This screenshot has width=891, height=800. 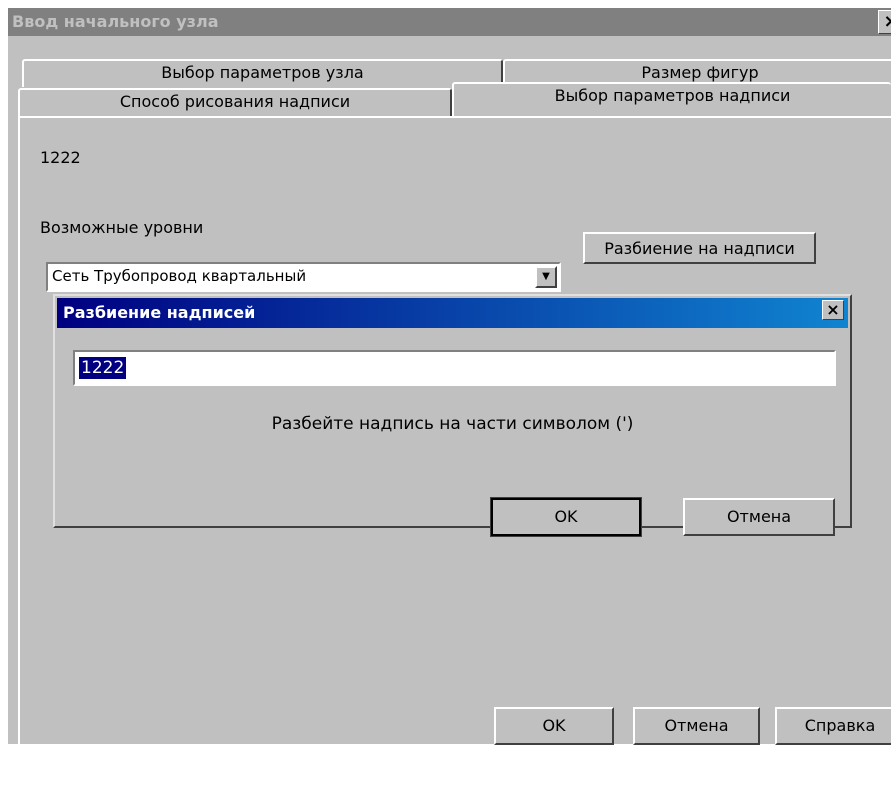 I want to click on main-title: Ввод начального узла, so click(x=115, y=21).